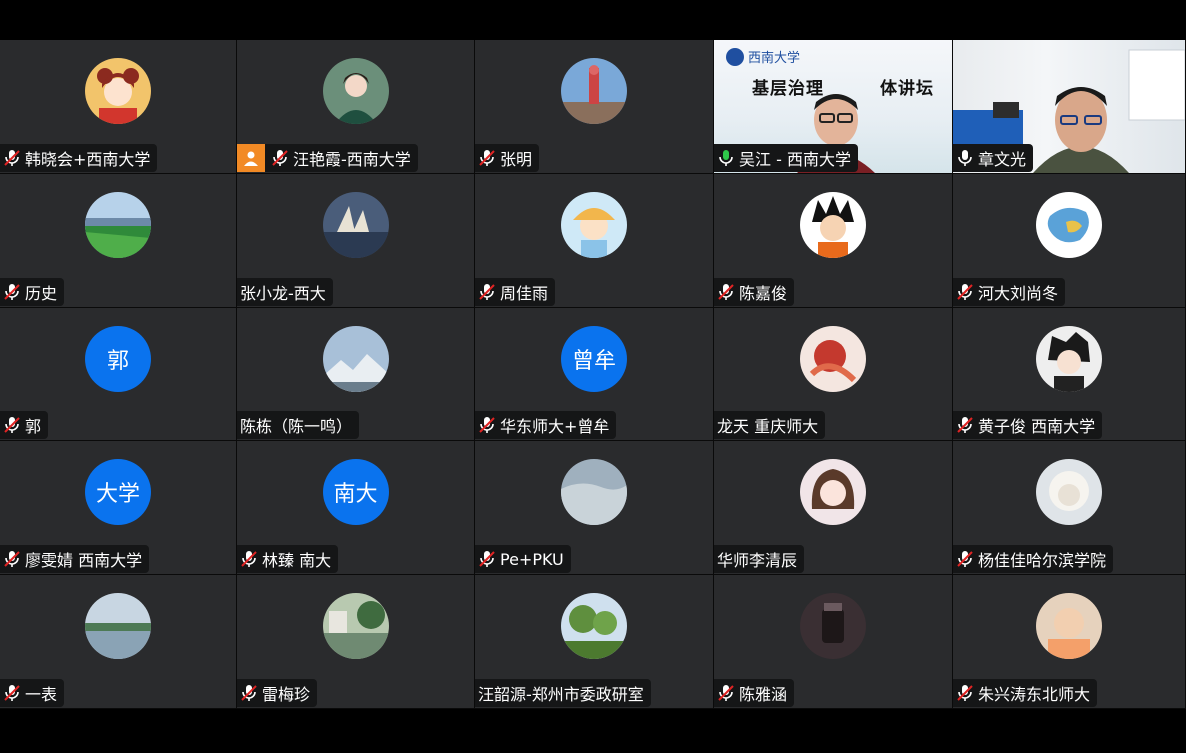 Image resolution: width=1186 pixels, height=753 pixels. What do you see at coordinates (32, 291) in the screenshot?
I see `name-label: 历史` at bounding box center [32, 291].